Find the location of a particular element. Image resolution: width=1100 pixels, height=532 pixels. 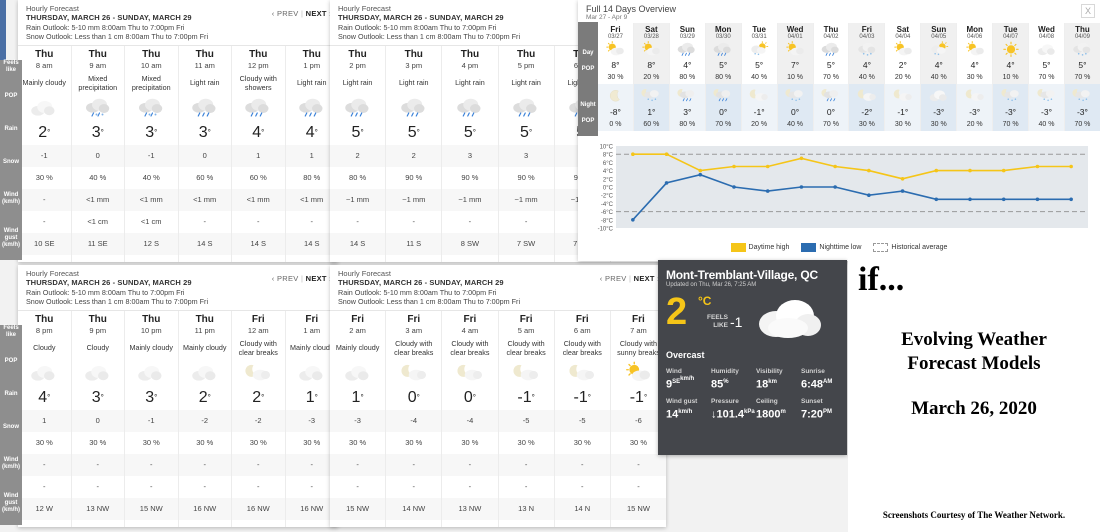

overview-night-column: -1° 20 % is located at coordinates (759, 107).